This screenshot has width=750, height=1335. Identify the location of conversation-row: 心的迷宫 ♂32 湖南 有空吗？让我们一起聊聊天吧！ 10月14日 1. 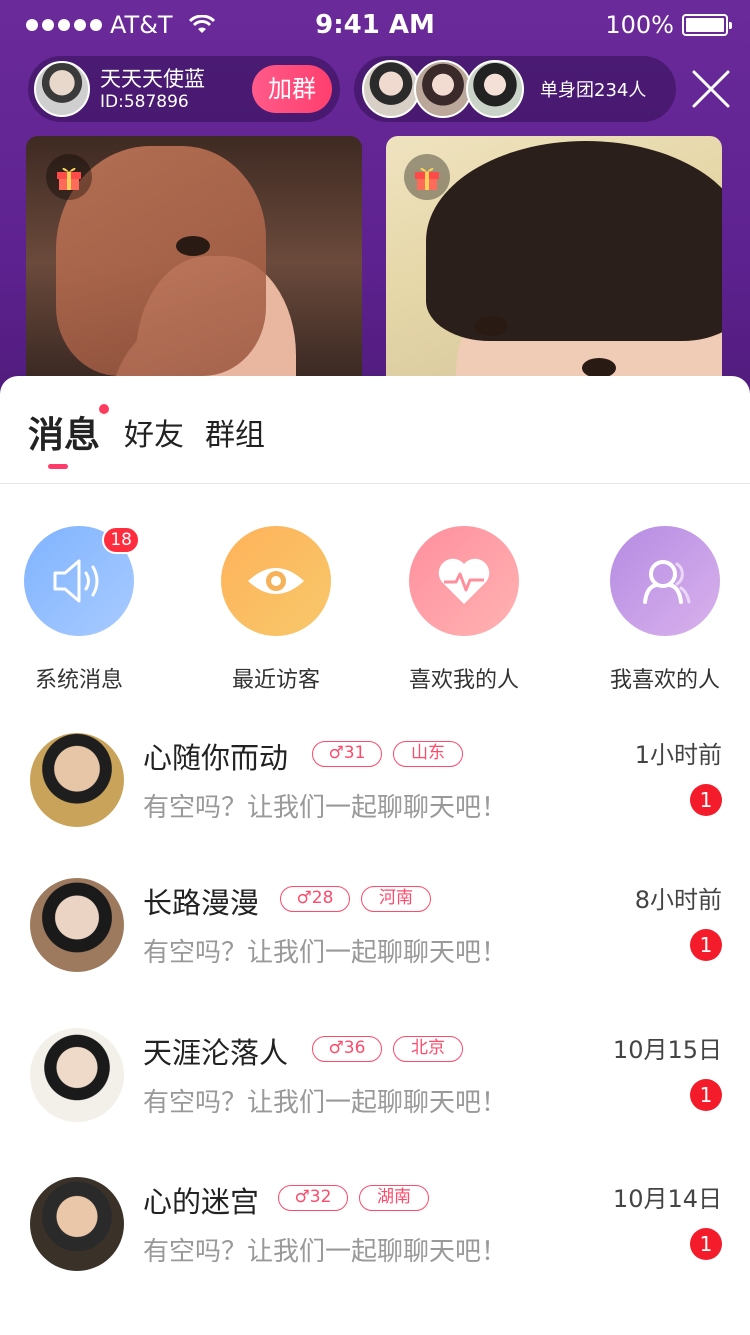
(375, 1237).